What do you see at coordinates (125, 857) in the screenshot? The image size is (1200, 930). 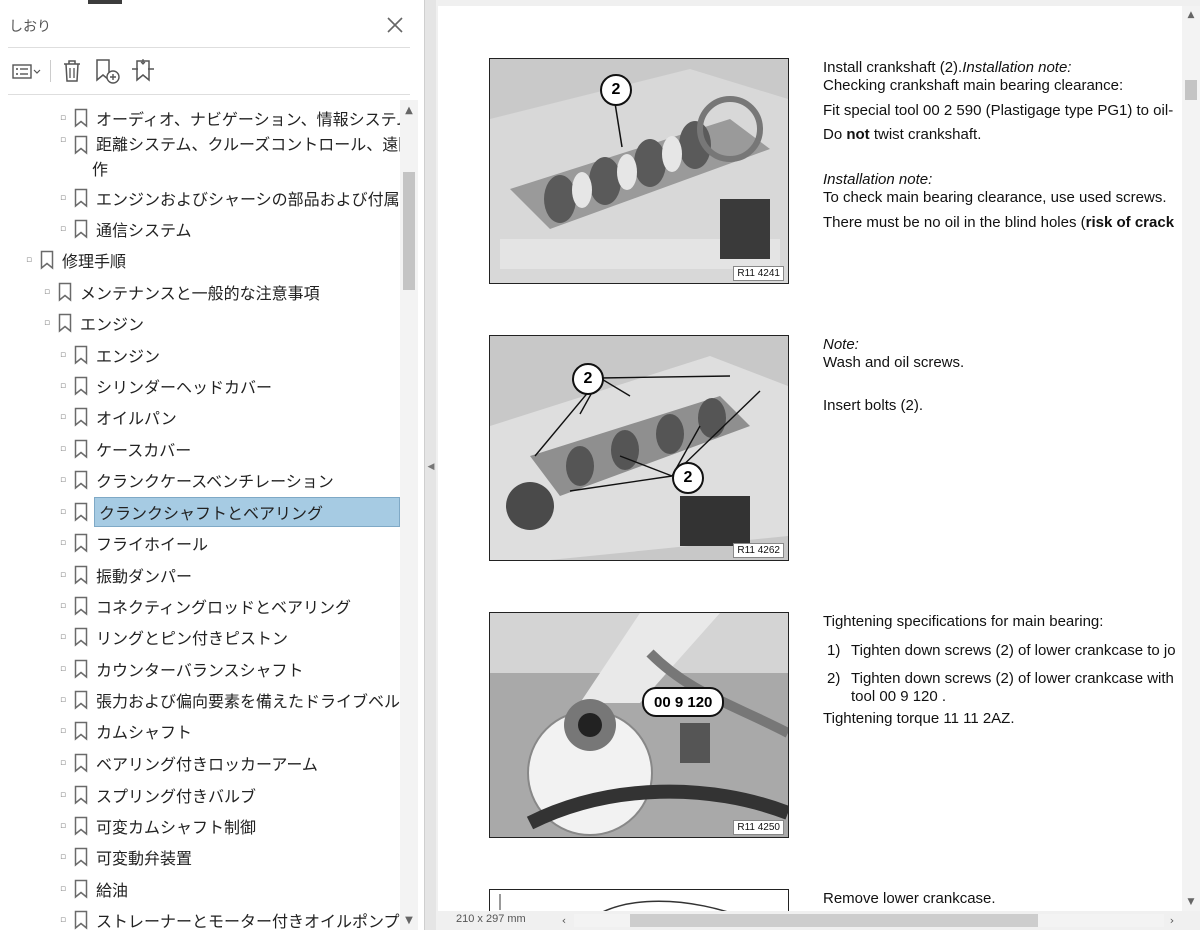 I see `bookmark-item: ▫ 可変動弁装置` at bounding box center [125, 857].